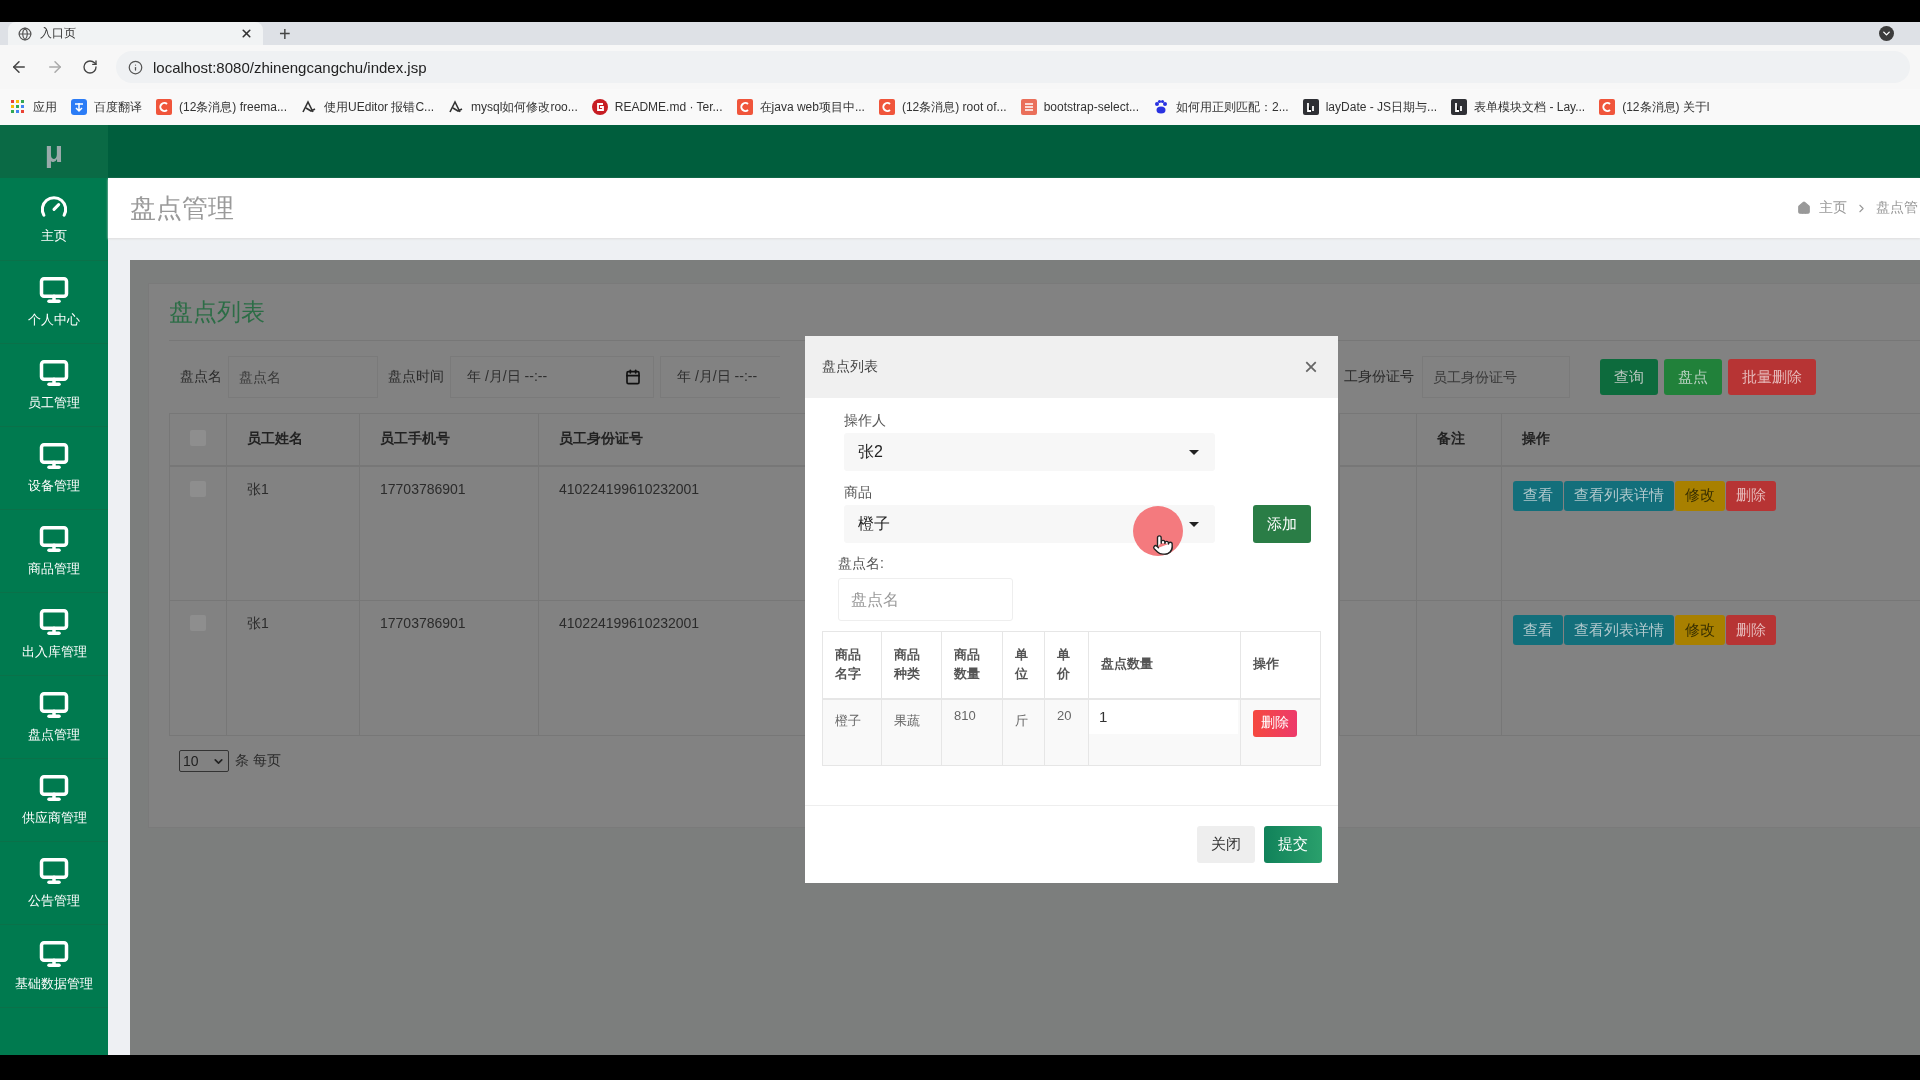 This screenshot has width=1920, height=1080. Describe the element at coordinates (852, 665) in the screenshot. I see `column-header: 商品名字` at that location.